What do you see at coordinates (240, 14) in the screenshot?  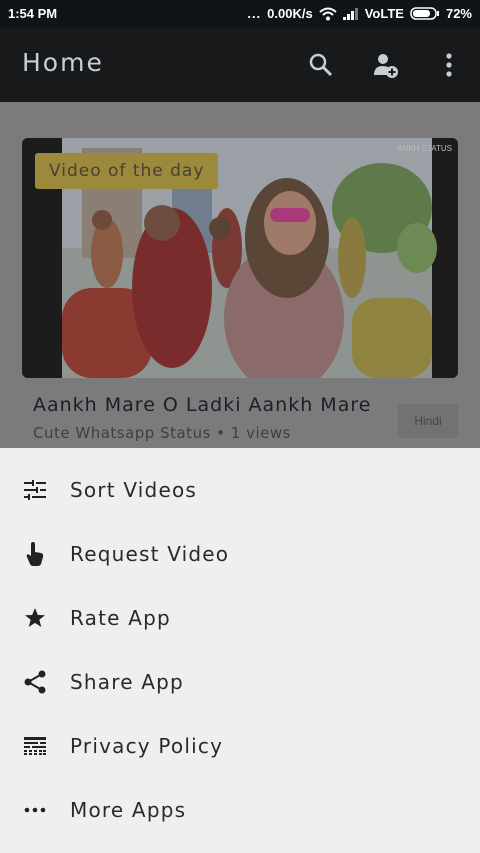 I see `status-bar: 1:54 PM ... 0.00K/s VoLTE 72%` at bounding box center [240, 14].